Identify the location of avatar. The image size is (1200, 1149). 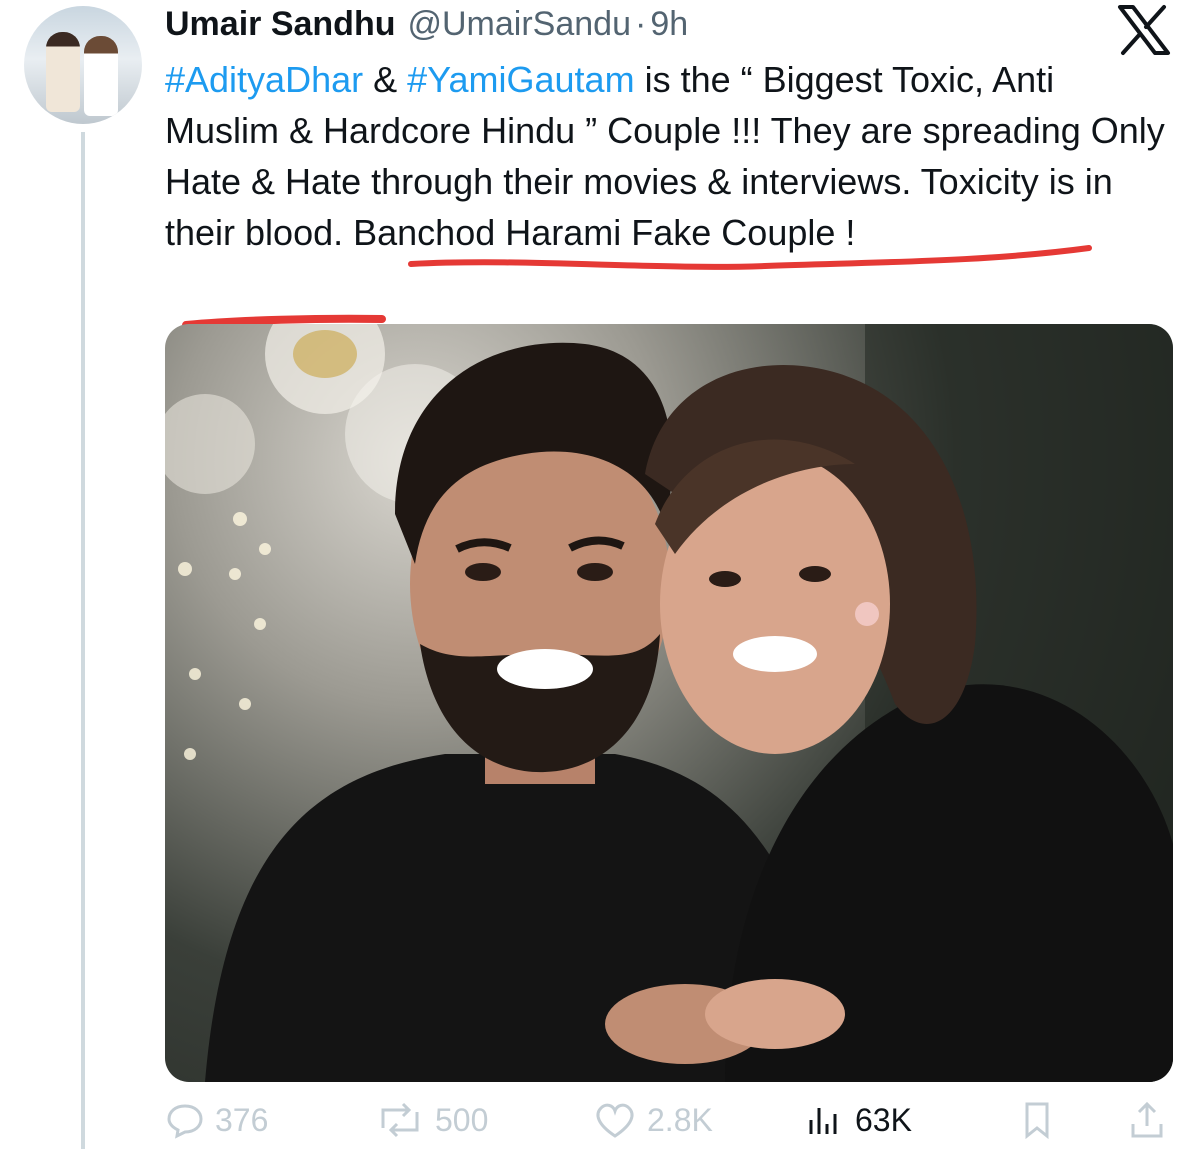
(83, 65).